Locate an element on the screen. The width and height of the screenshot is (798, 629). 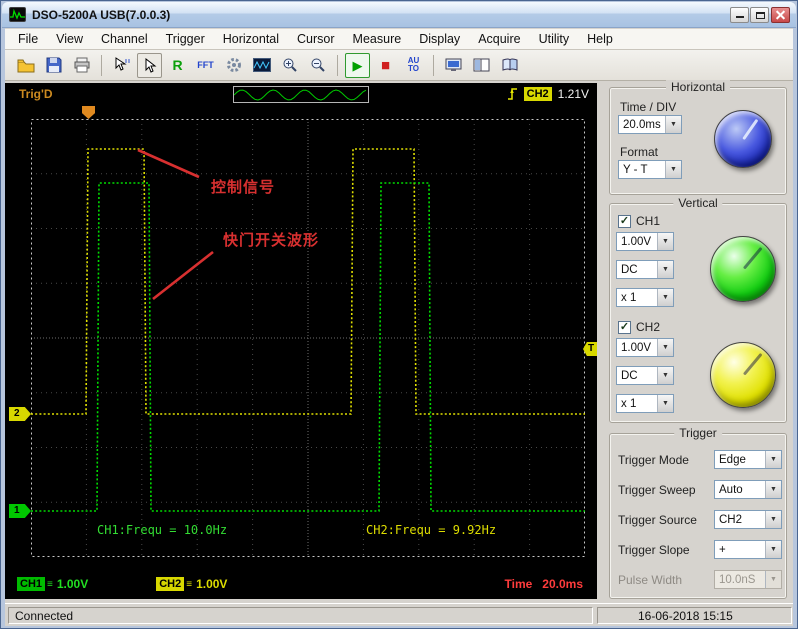
start-acquisition-button: ▶ is located at coordinates (357, 65).